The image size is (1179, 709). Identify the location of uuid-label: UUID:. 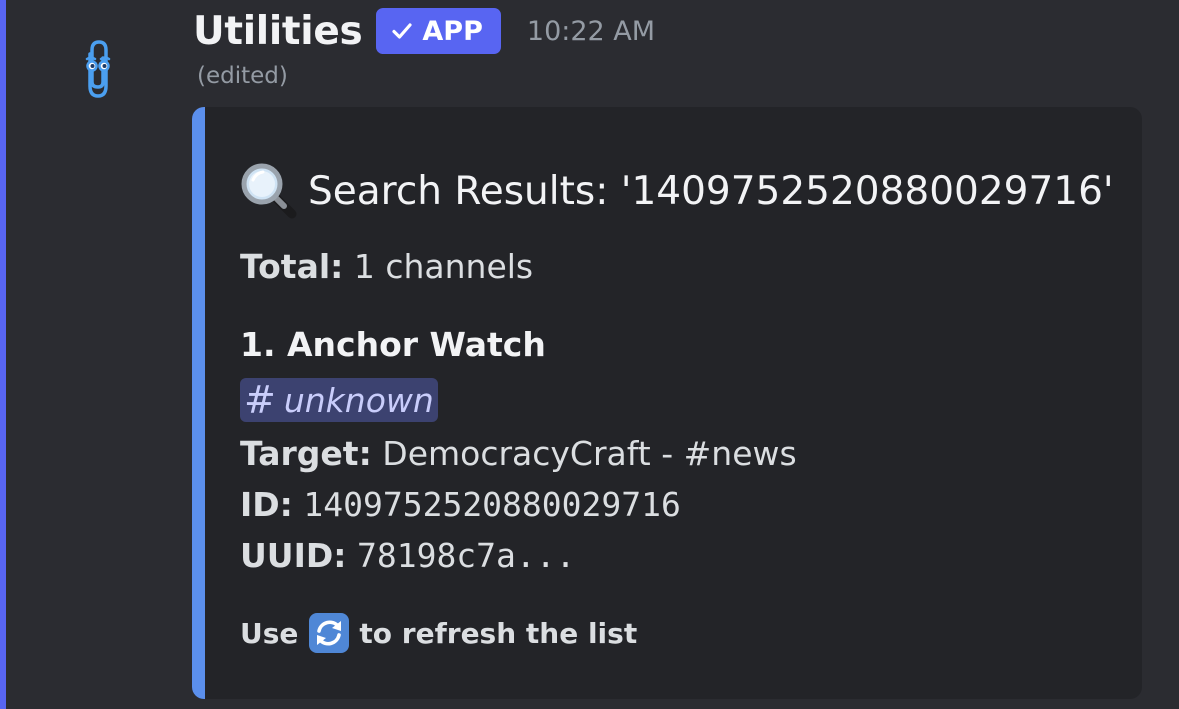
(293, 555).